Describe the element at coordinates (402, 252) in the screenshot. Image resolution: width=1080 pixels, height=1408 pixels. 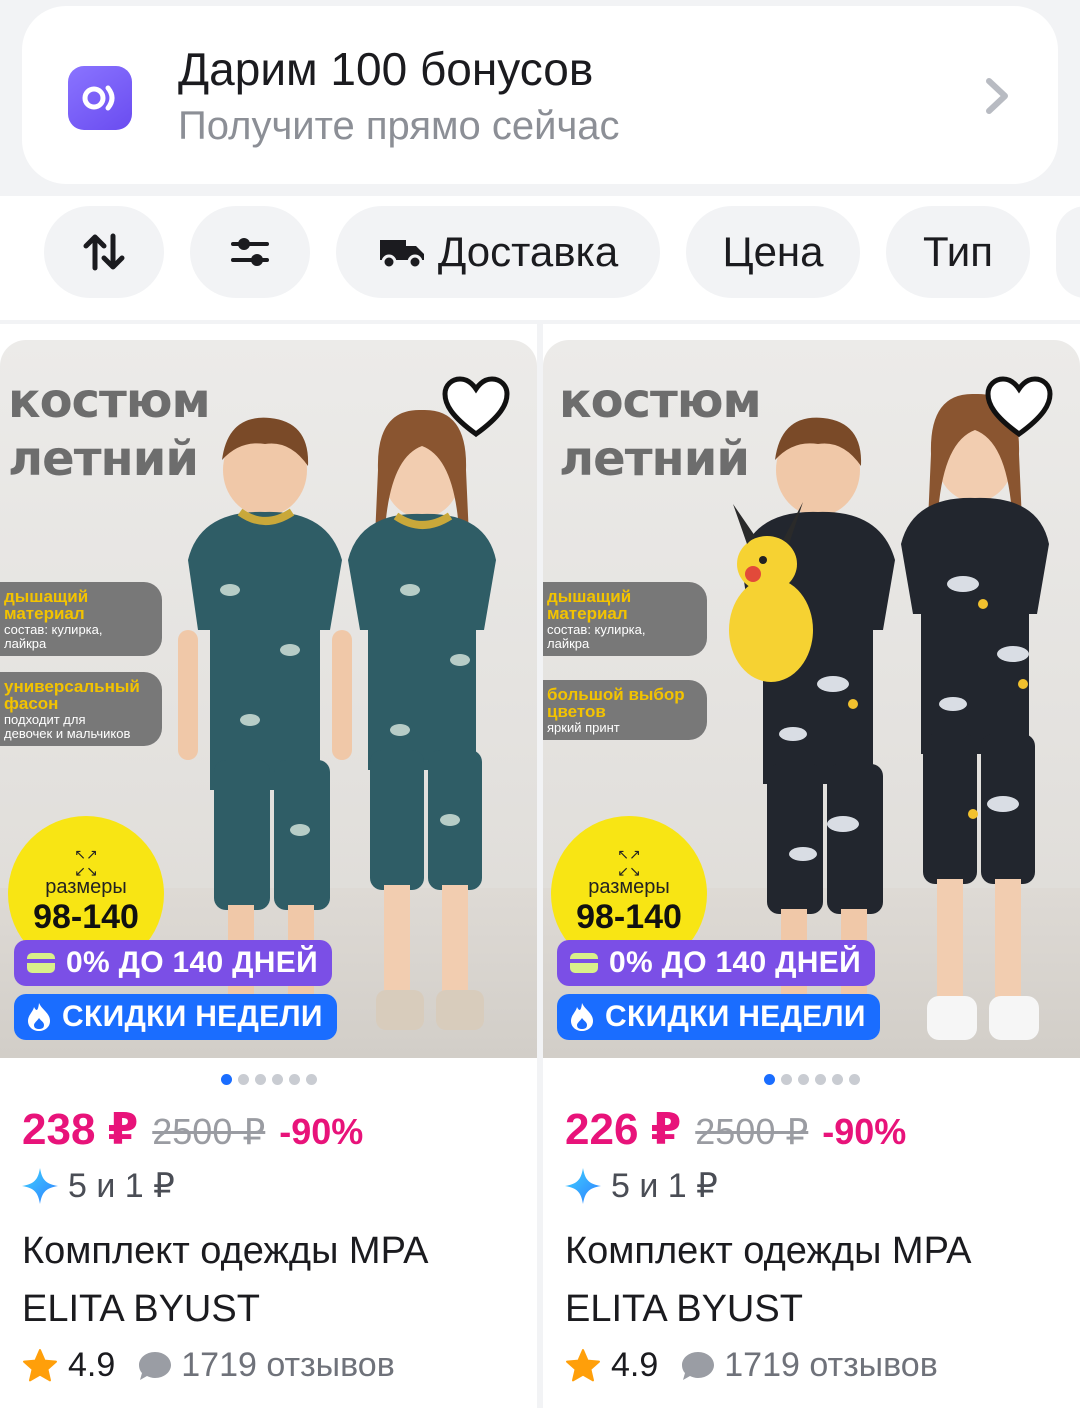
I see `truck-icon` at that location.